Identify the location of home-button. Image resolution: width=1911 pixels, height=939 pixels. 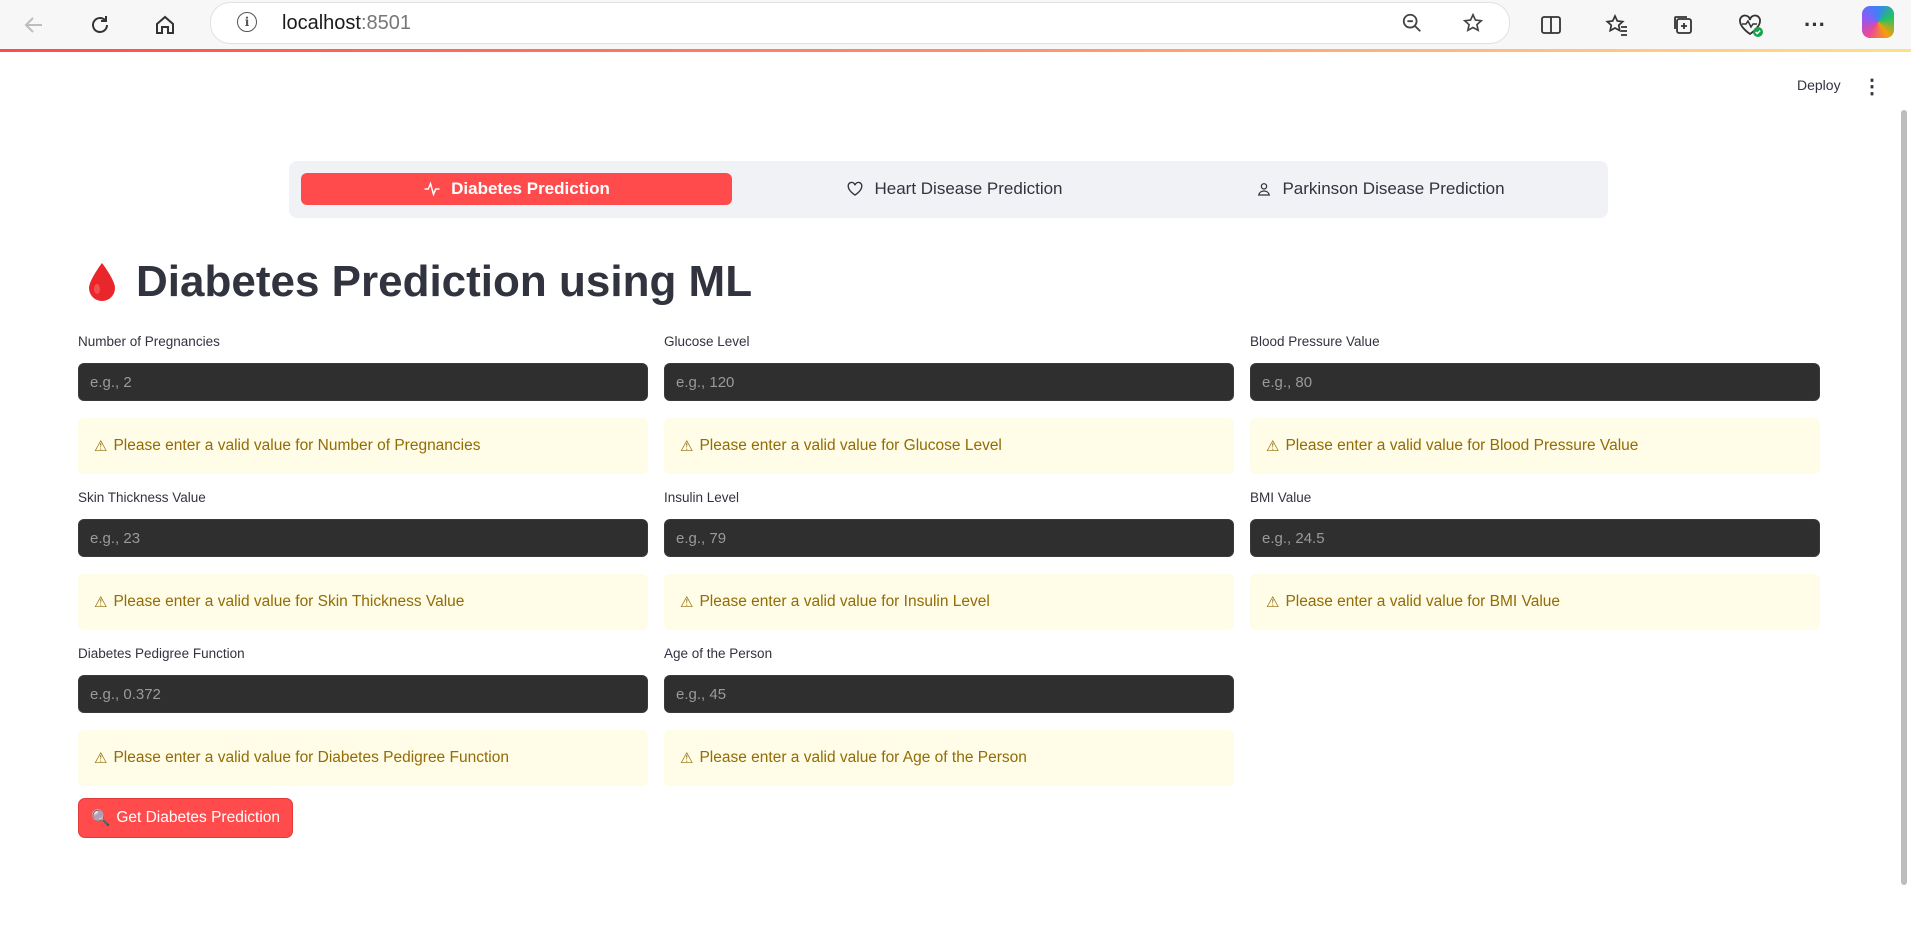
(165, 25).